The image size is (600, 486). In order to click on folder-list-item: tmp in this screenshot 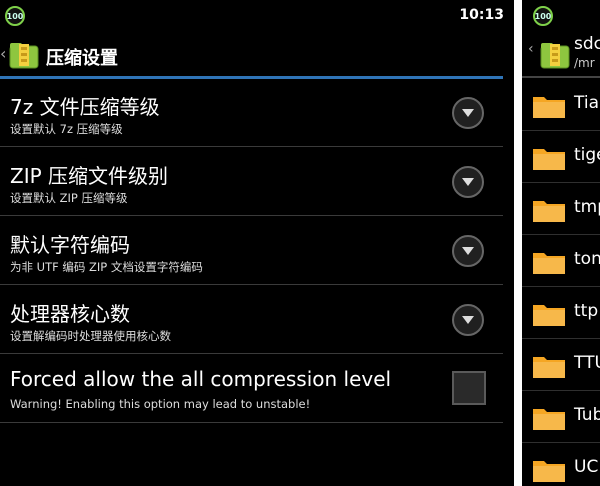, I will do `click(561, 209)`.